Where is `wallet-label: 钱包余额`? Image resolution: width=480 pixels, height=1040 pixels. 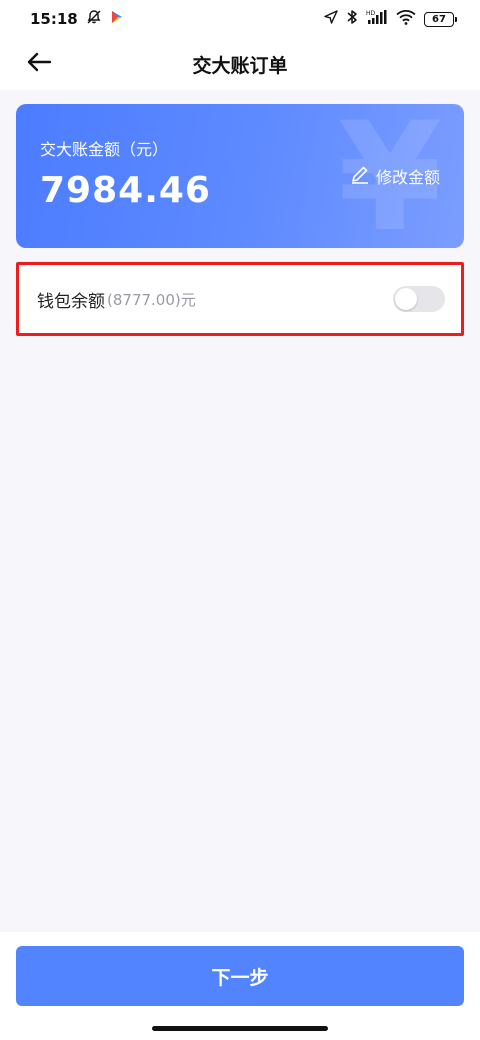
wallet-label: 钱包余额 is located at coordinates (71, 301).